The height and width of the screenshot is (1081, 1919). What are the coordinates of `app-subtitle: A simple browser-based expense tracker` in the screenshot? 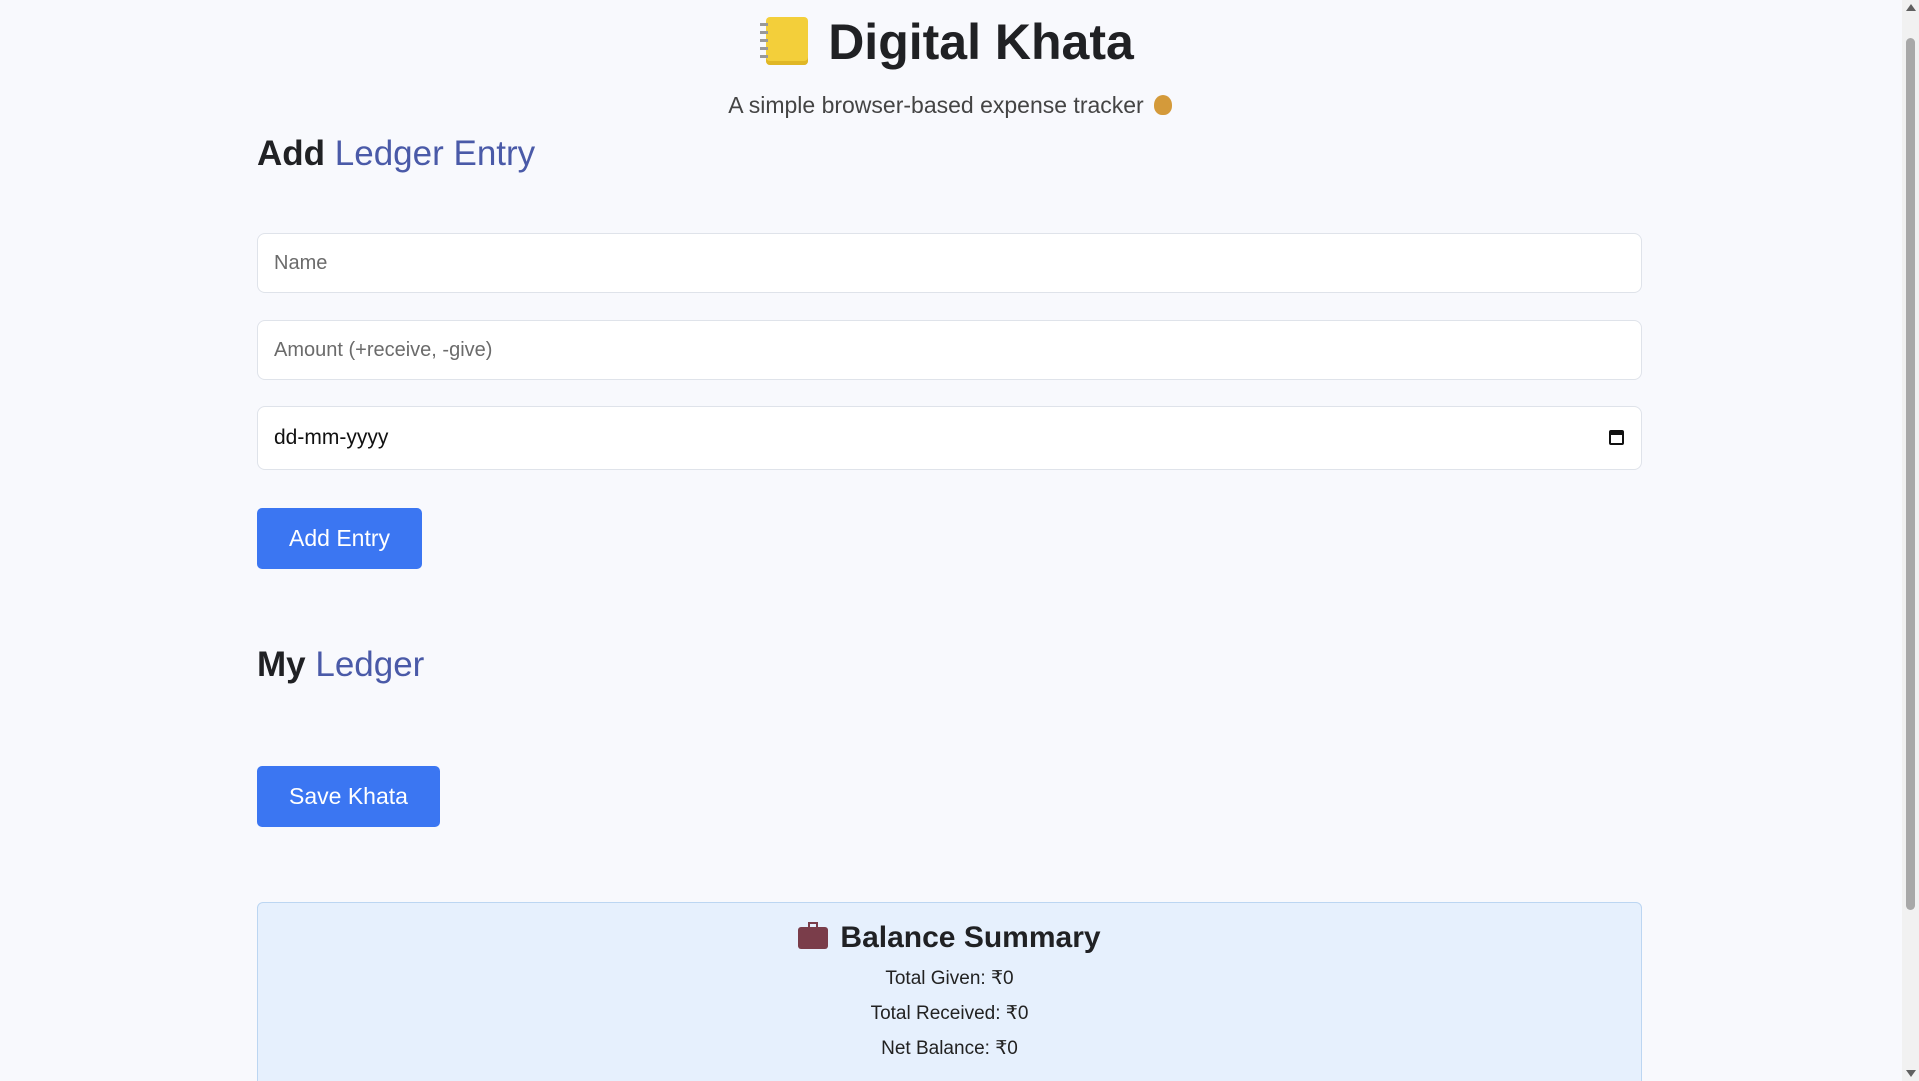 It's located at (950, 105).